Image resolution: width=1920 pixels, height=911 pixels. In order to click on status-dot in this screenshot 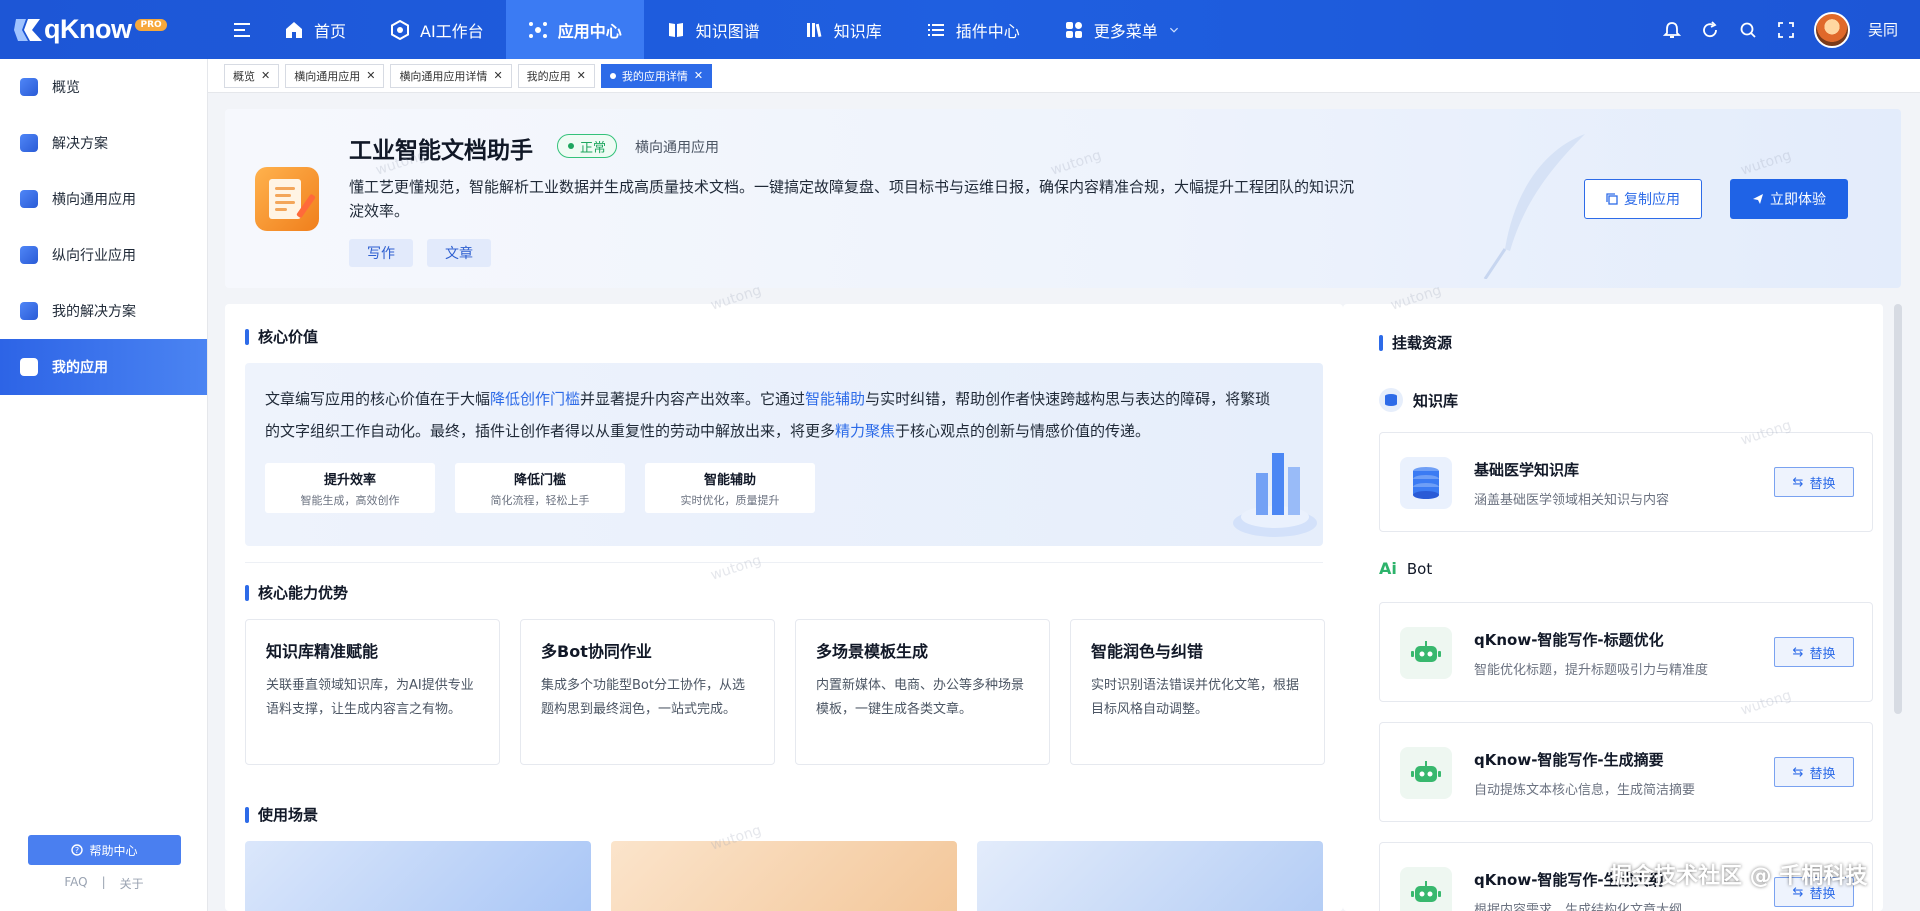, I will do `click(571, 146)`.